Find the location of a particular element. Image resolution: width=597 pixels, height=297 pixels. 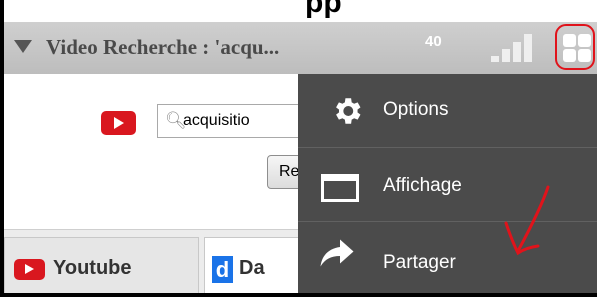

gear-icon is located at coordinates (348, 111).